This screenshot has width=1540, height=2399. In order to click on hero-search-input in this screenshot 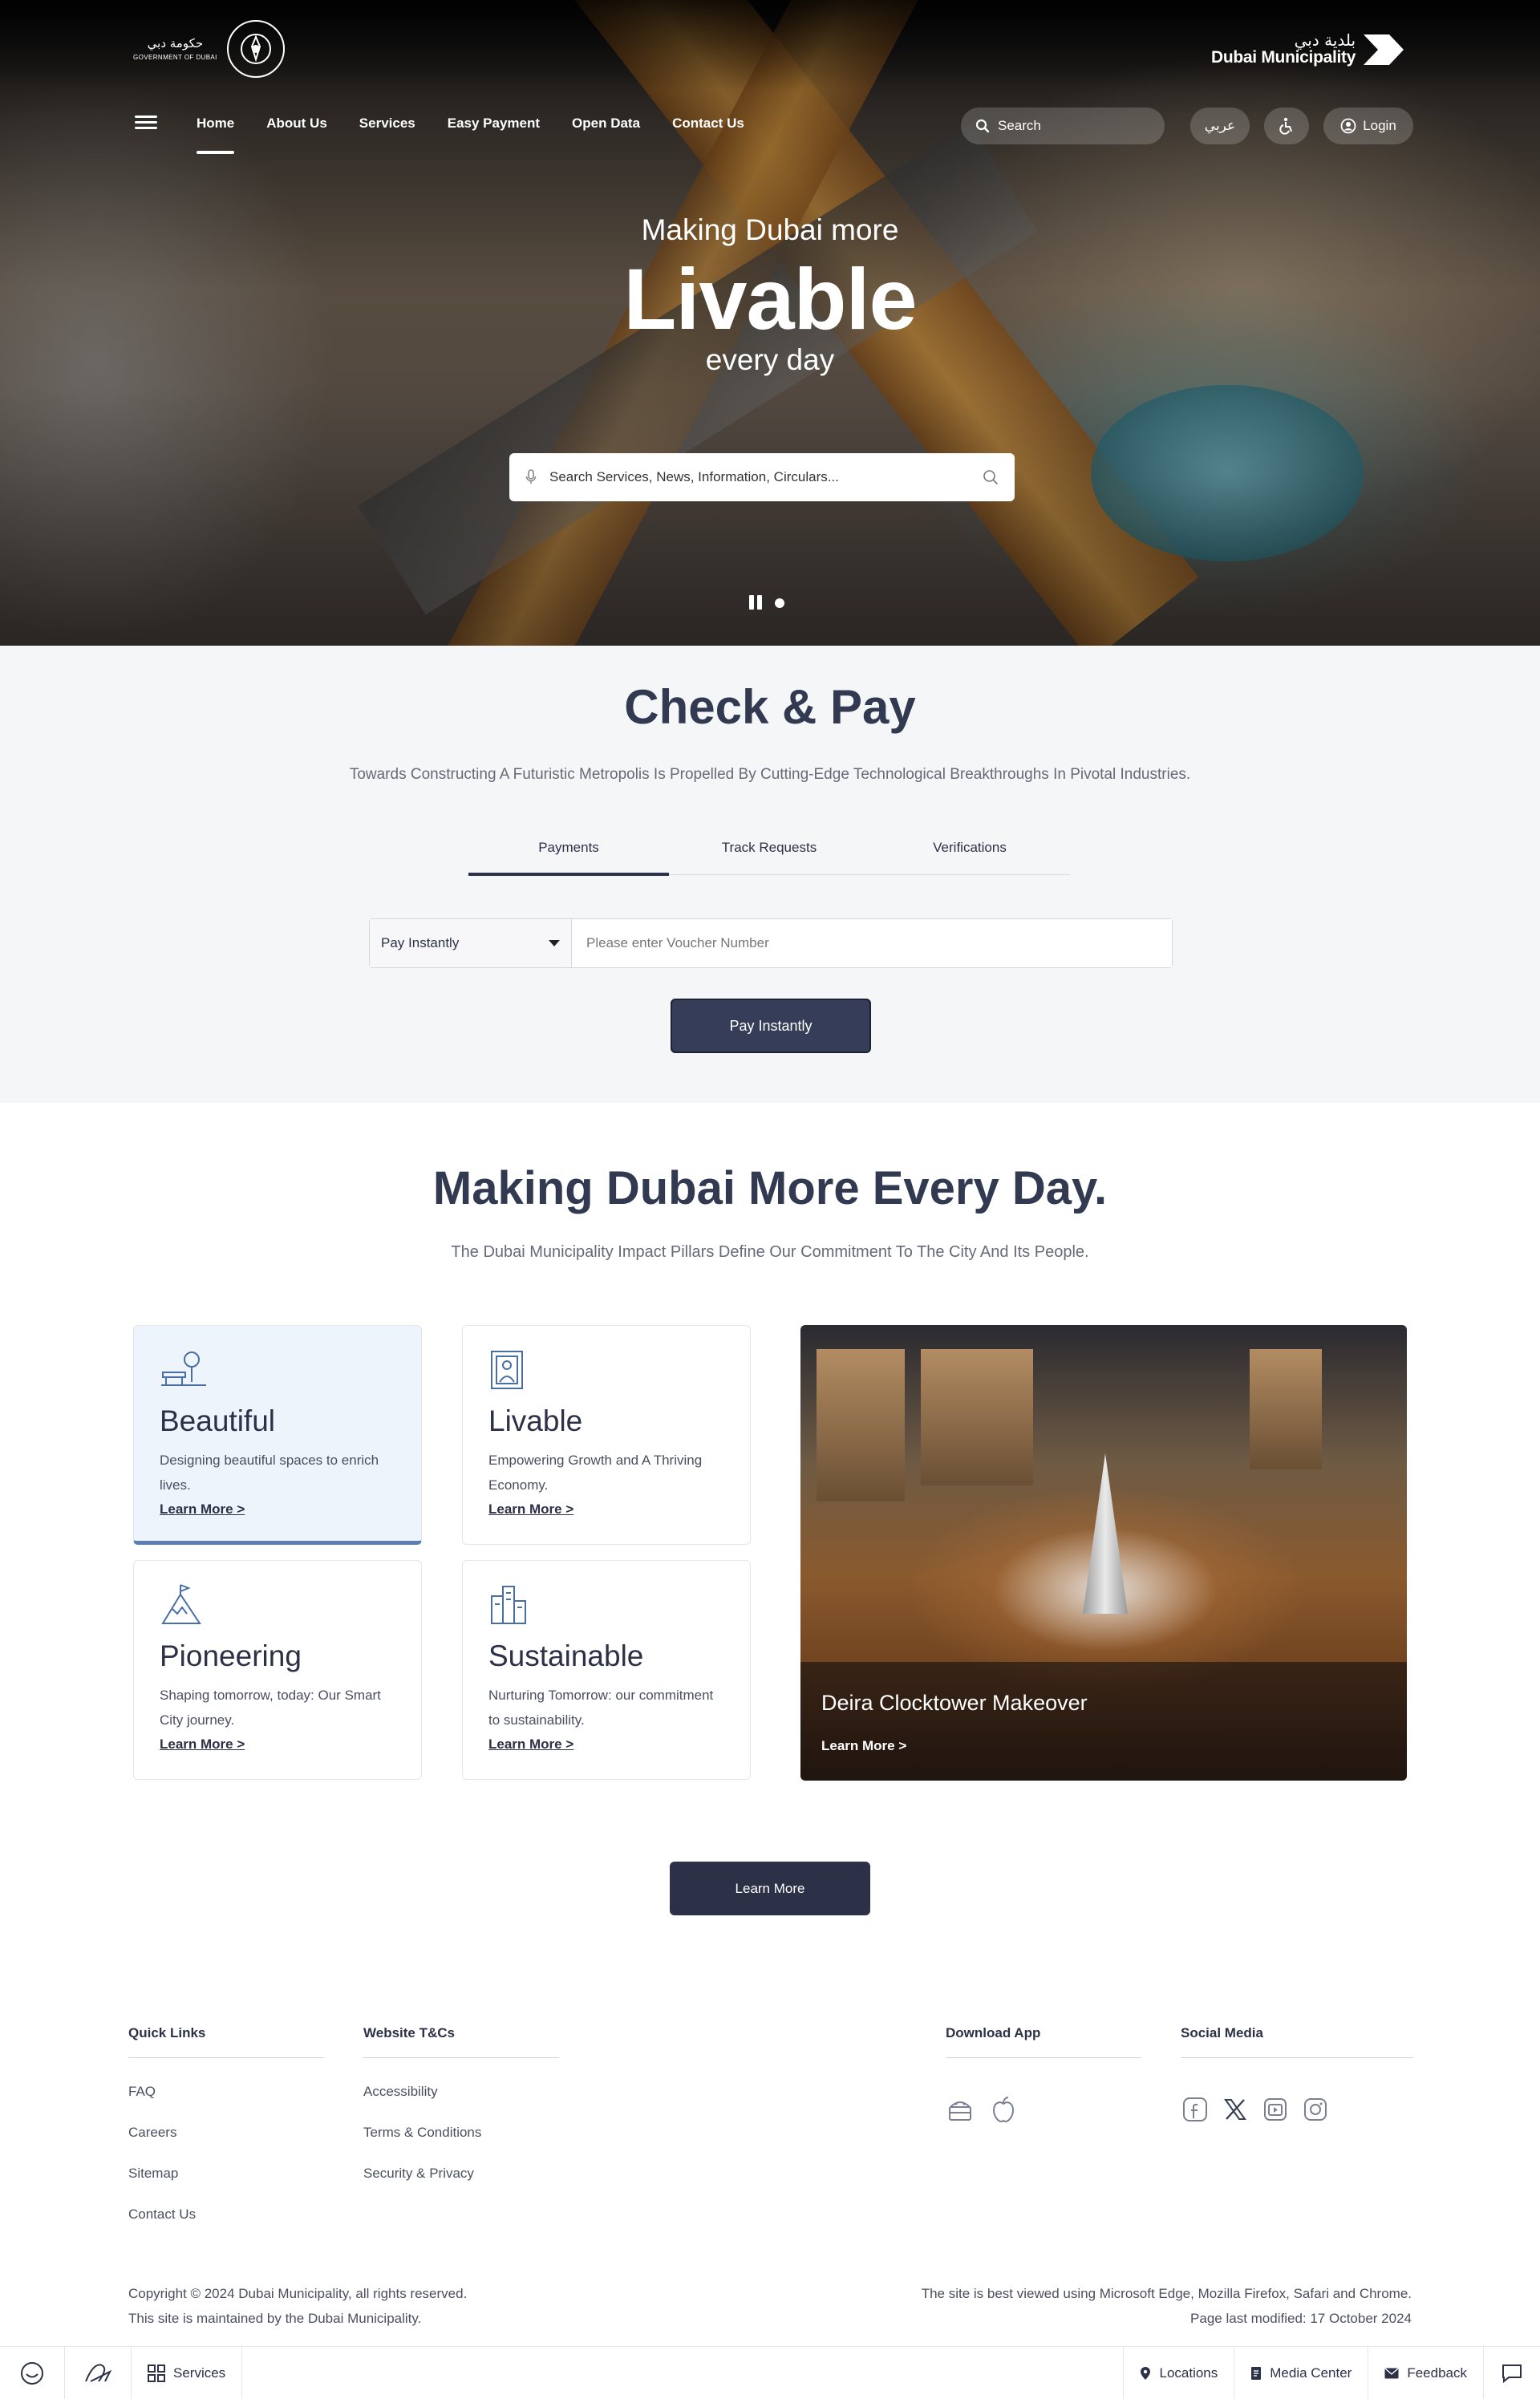, I will do `click(759, 477)`.